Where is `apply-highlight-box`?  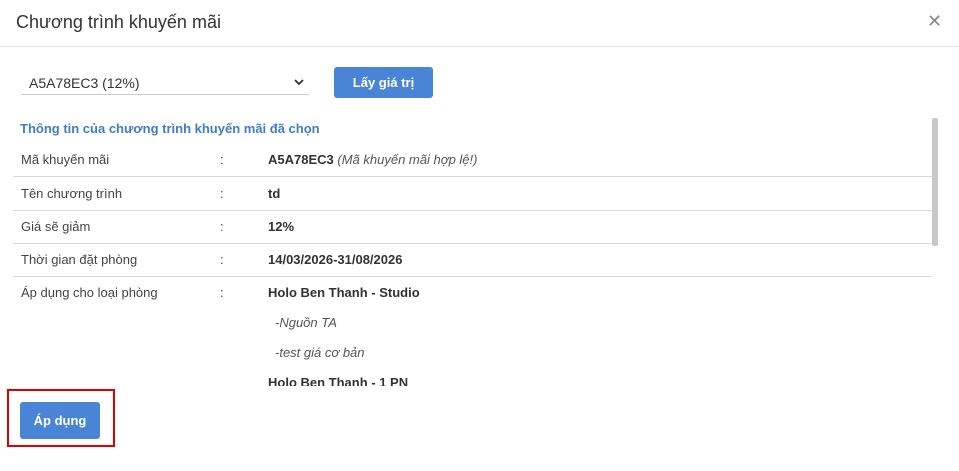 apply-highlight-box is located at coordinates (61, 418).